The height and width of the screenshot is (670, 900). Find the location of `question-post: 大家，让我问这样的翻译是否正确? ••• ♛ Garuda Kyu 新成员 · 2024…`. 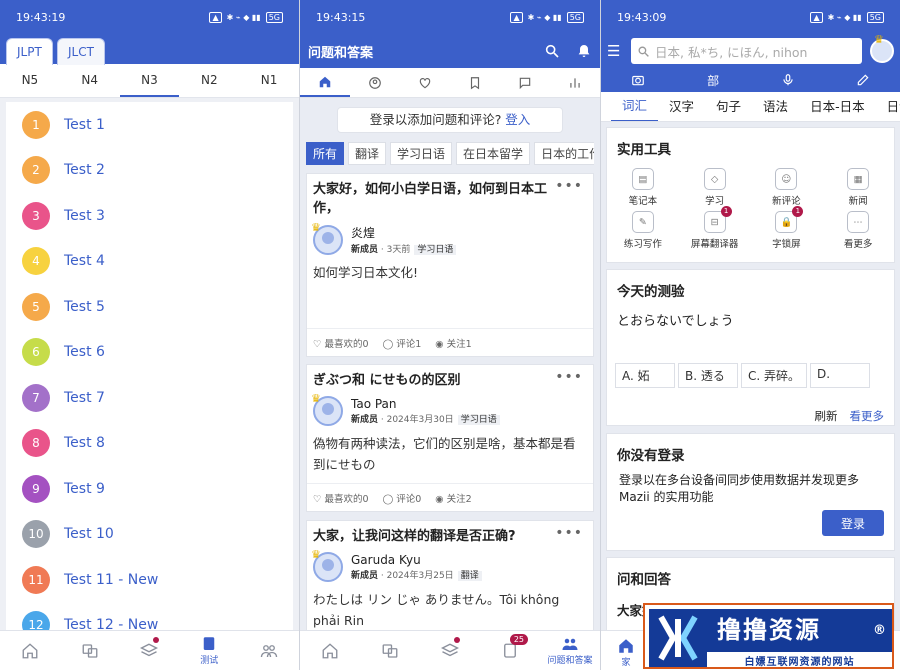

question-post: 大家，让我问这样的翻译是否正确? ••• ♛ Garuda Kyu 新成员 · 2024… is located at coordinates (450, 580).